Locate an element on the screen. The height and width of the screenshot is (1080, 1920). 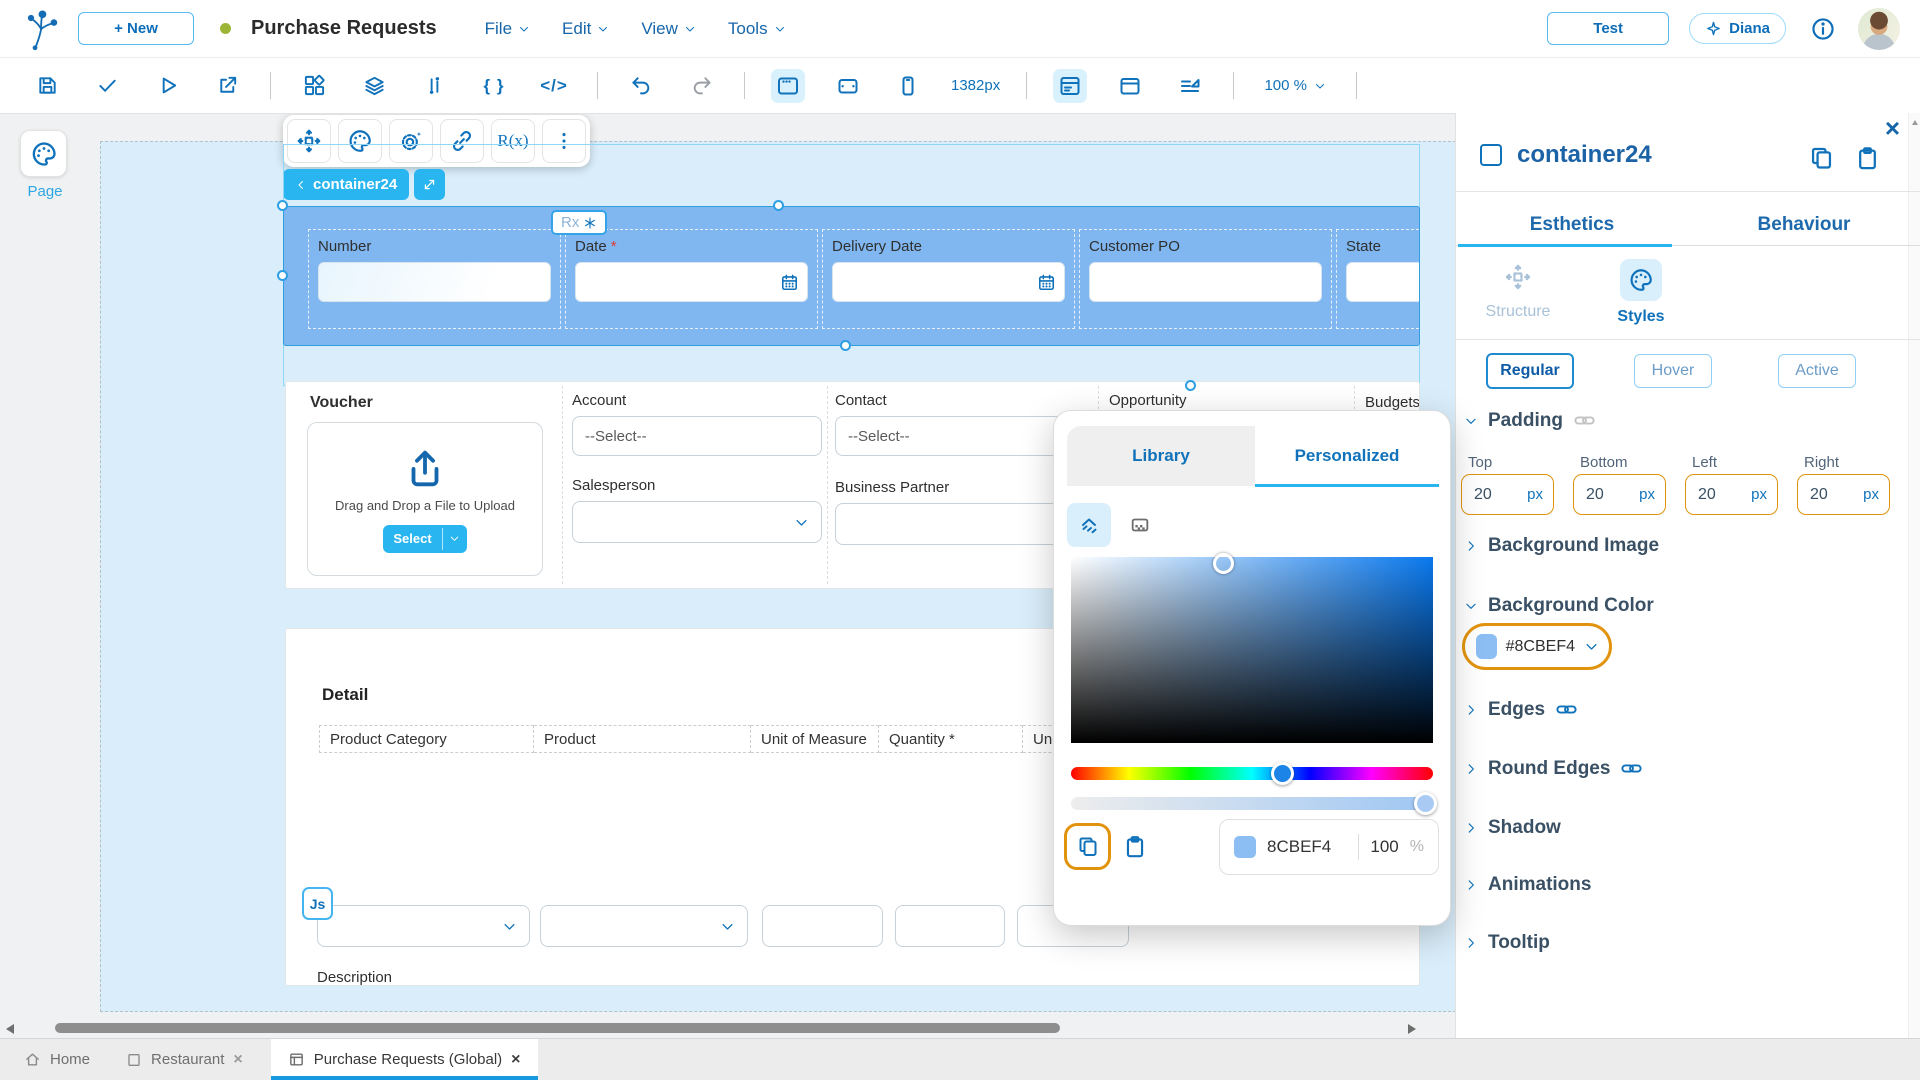
page-styles-button is located at coordinates (43, 153).